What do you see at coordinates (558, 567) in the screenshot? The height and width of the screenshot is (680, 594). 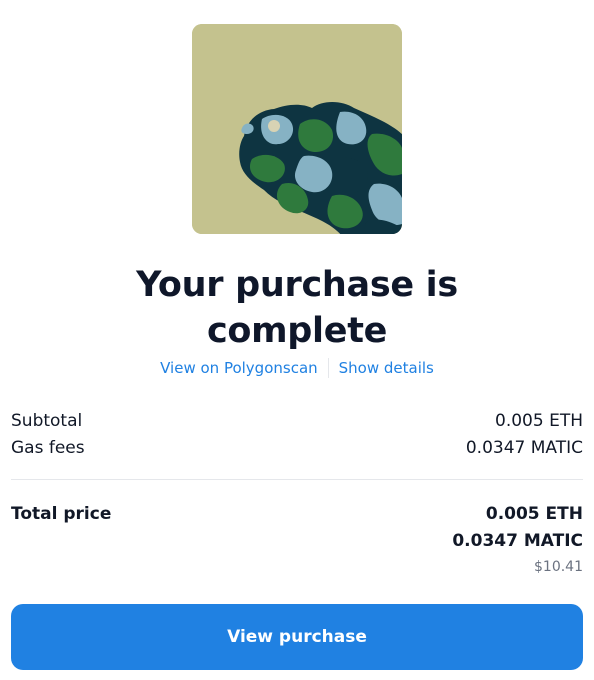 I see `total-usd-value: $10.41` at bounding box center [558, 567].